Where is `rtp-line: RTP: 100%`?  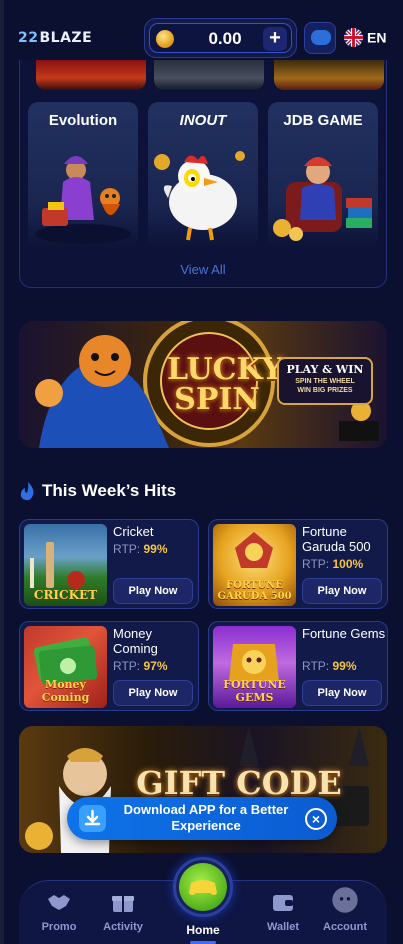 rtp-line: RTP: 100% is located at coordinates (332, 564).